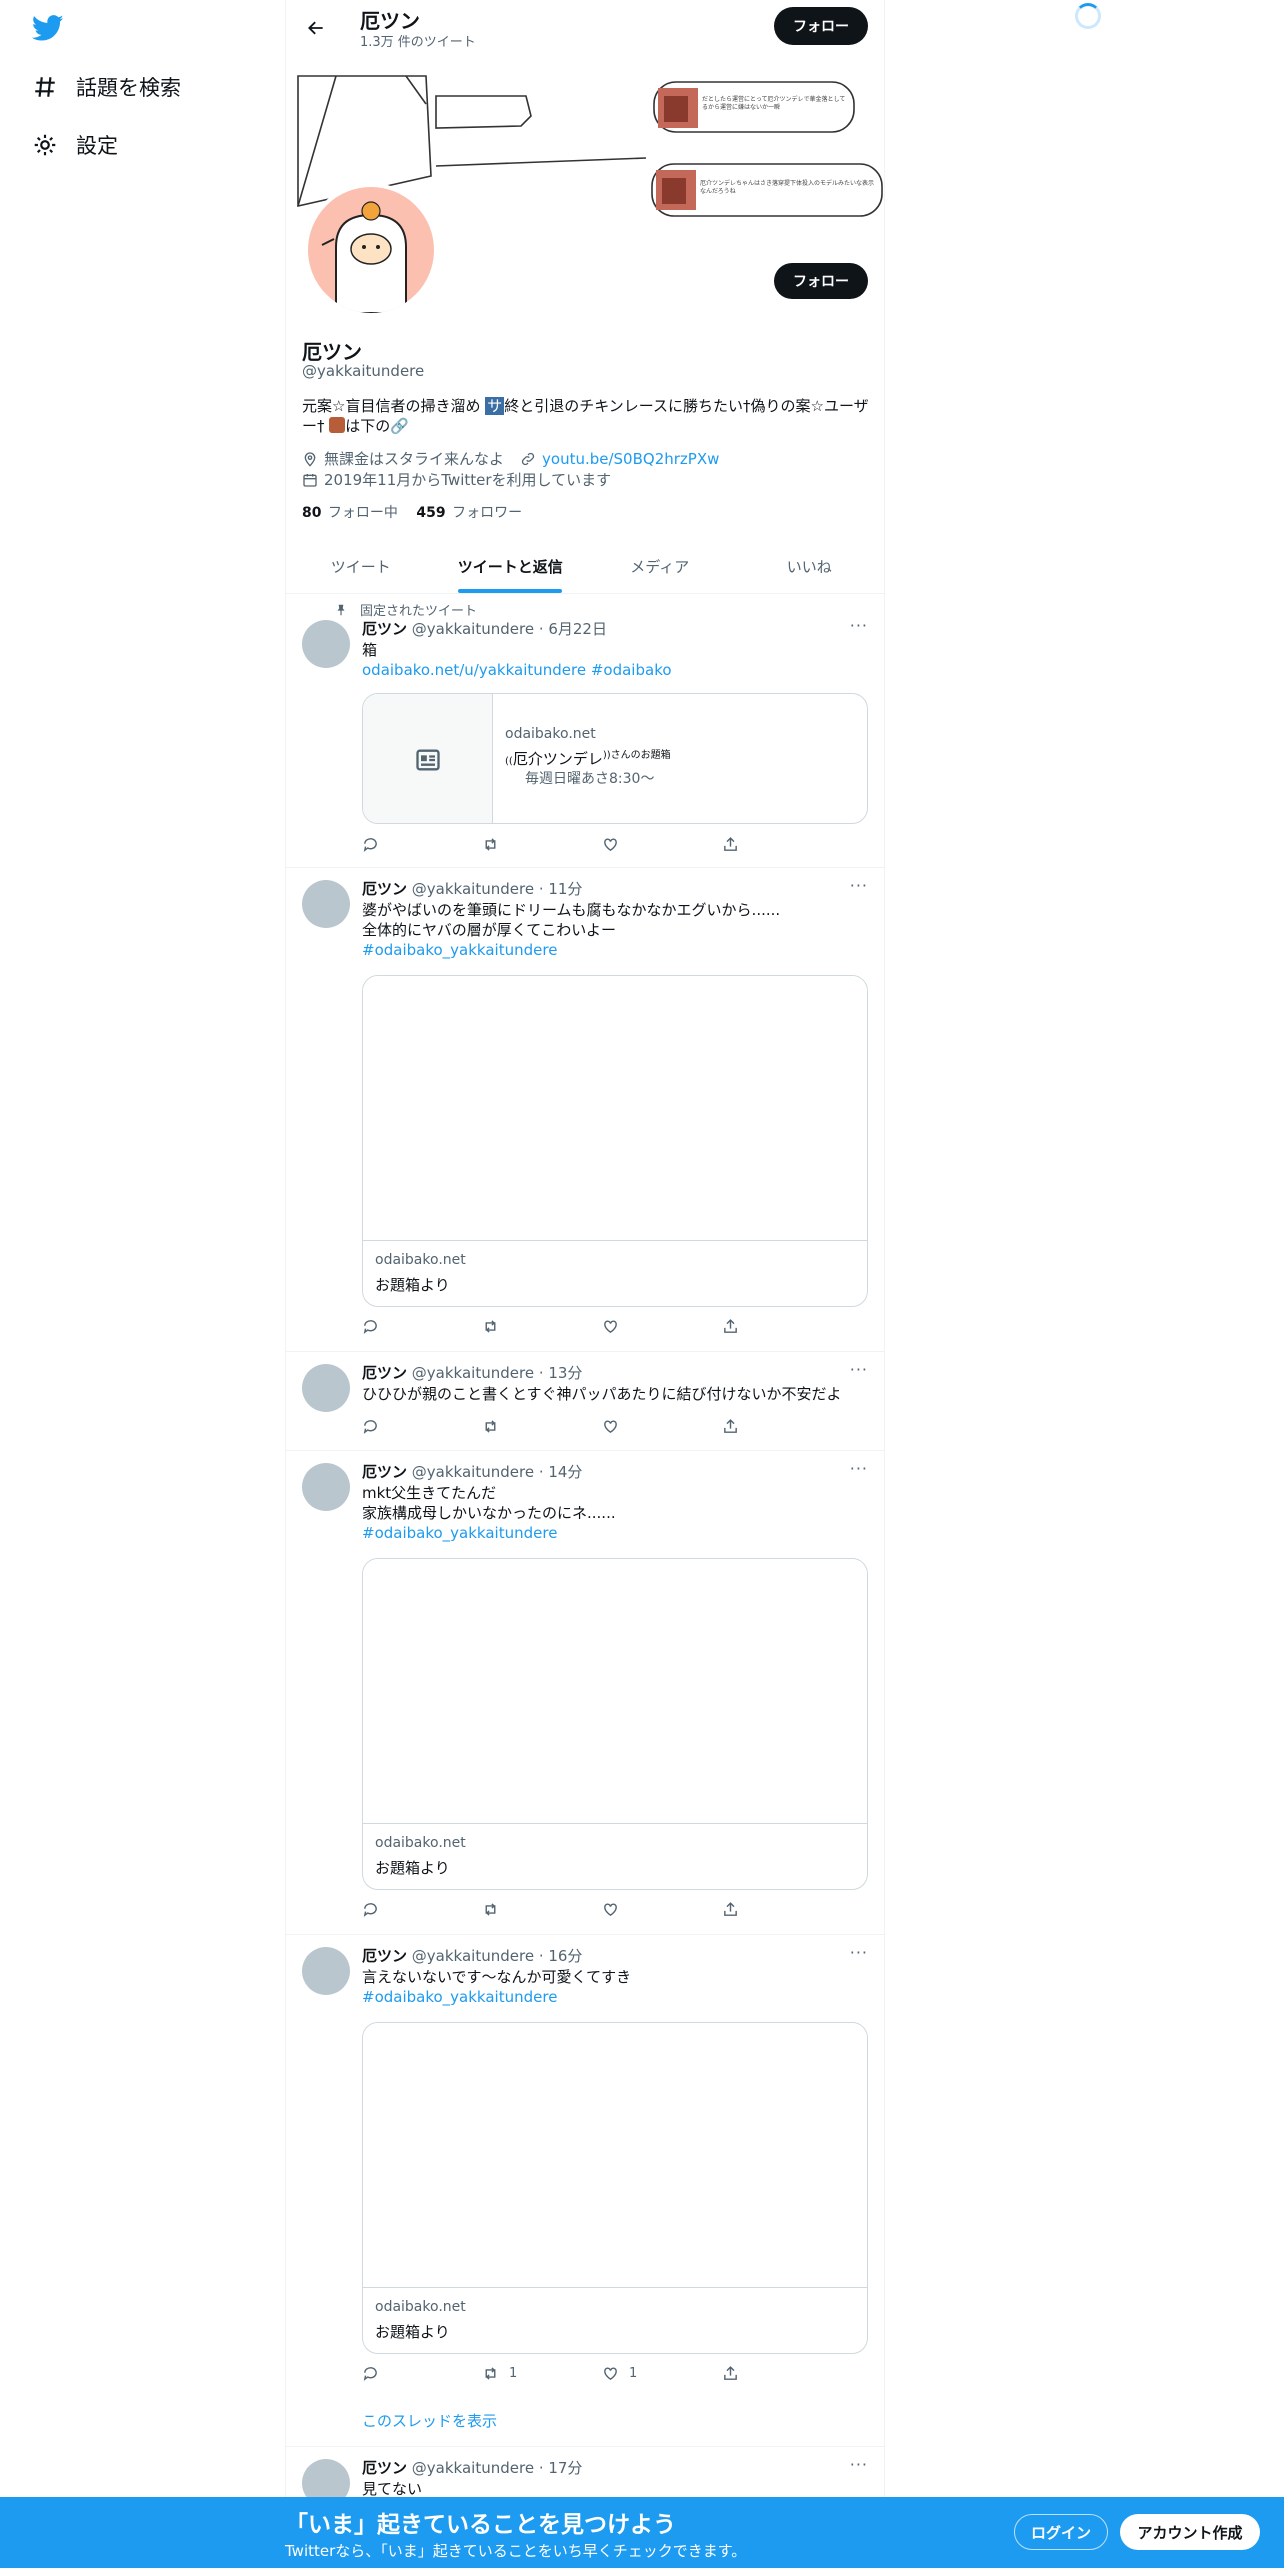  What do you see at coordinates (810, 566) in the screenshot?
I see `tab-likes: いいね` at bounding box center [810, 566].